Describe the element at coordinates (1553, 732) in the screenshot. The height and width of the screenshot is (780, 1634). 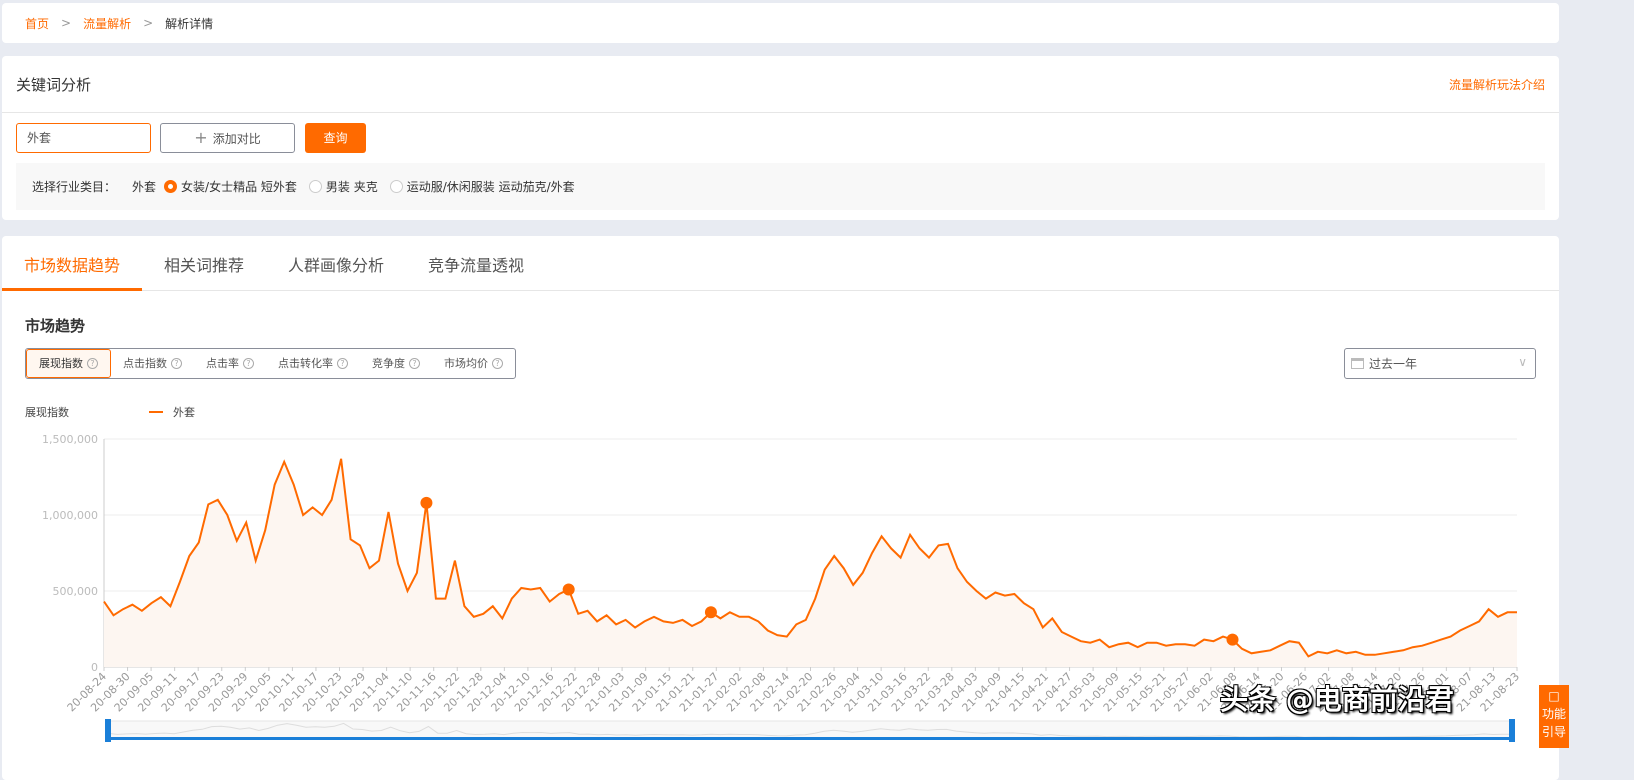
I see `guide-label: 引导` at that location.